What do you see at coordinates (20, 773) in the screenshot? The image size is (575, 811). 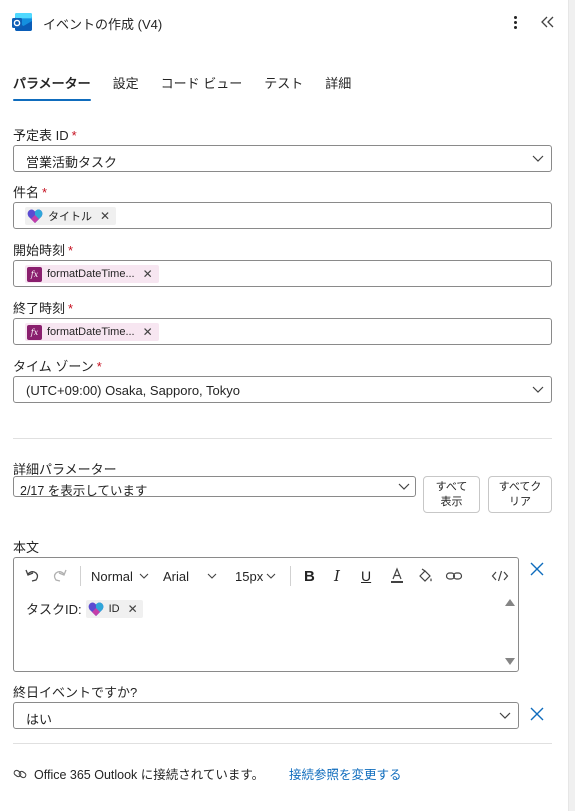 I see `connection-icon` at bounding box center [20, 773].